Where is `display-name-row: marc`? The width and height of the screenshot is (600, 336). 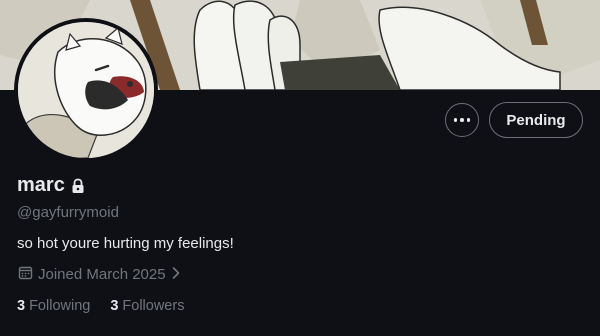
display-name-row: marc is located at coordinates (51, 185).